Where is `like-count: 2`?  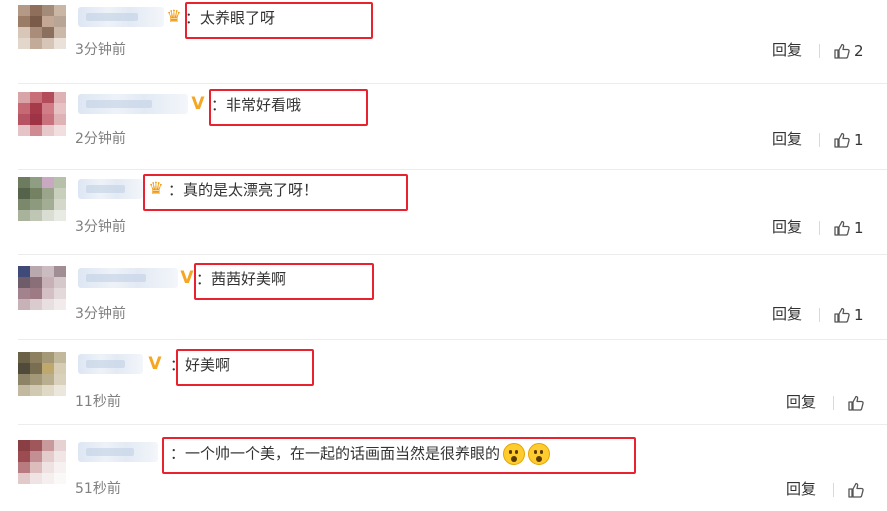
like-count: 2 is located at coordinates (859, 51).